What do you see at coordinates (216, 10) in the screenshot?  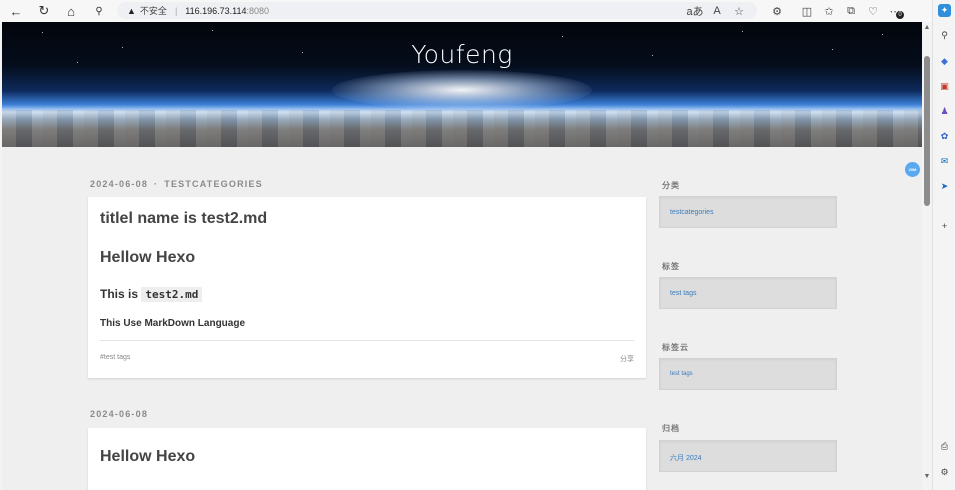 I see `url-host: 116.196.73.114` at bounding box center [216, 10].